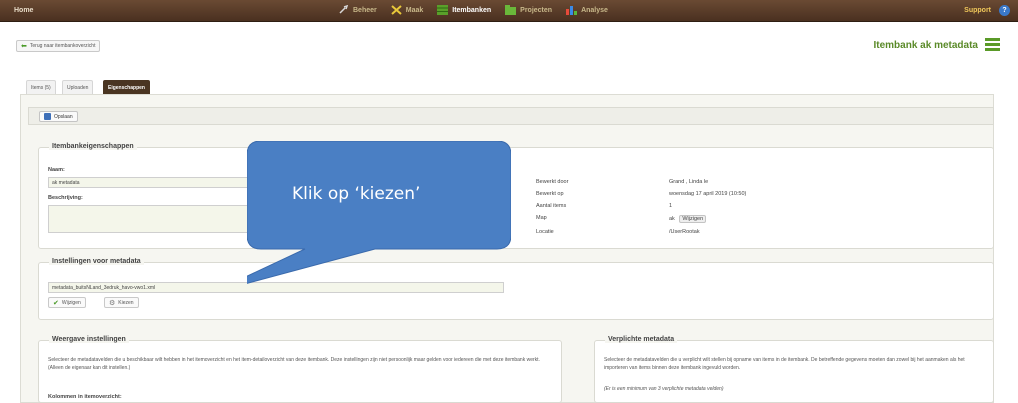 This screenshot has width=1018, height=403. Describe the element at coordinates (672, 219) in the screenshot. I see `folder-name: ak` at that location.